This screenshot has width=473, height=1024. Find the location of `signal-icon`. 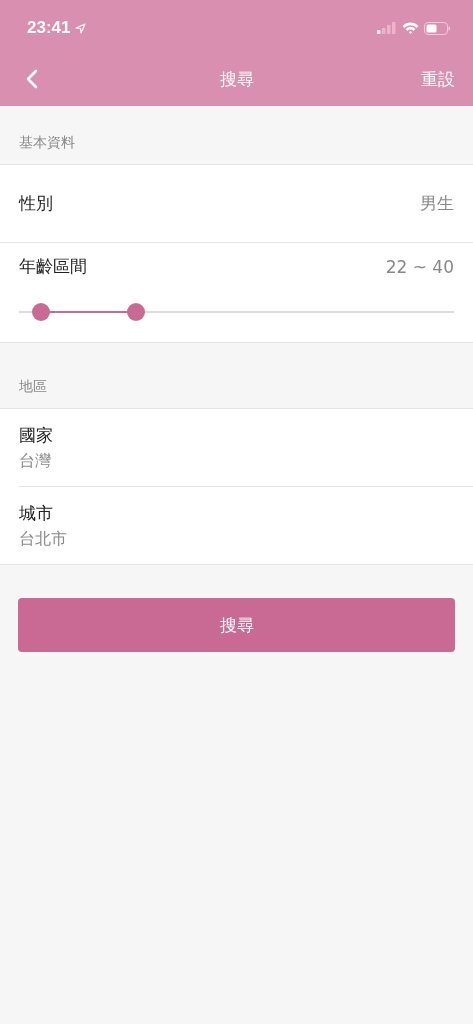

signal-icon is located at coordinates (387, 28).